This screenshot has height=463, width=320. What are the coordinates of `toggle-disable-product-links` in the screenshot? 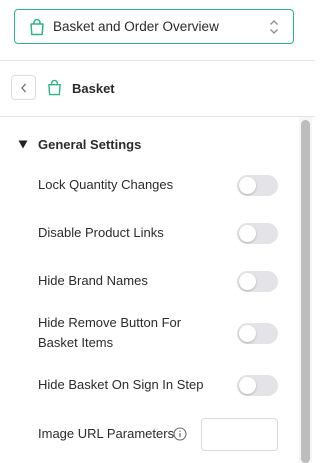 It's located at (257, 233).